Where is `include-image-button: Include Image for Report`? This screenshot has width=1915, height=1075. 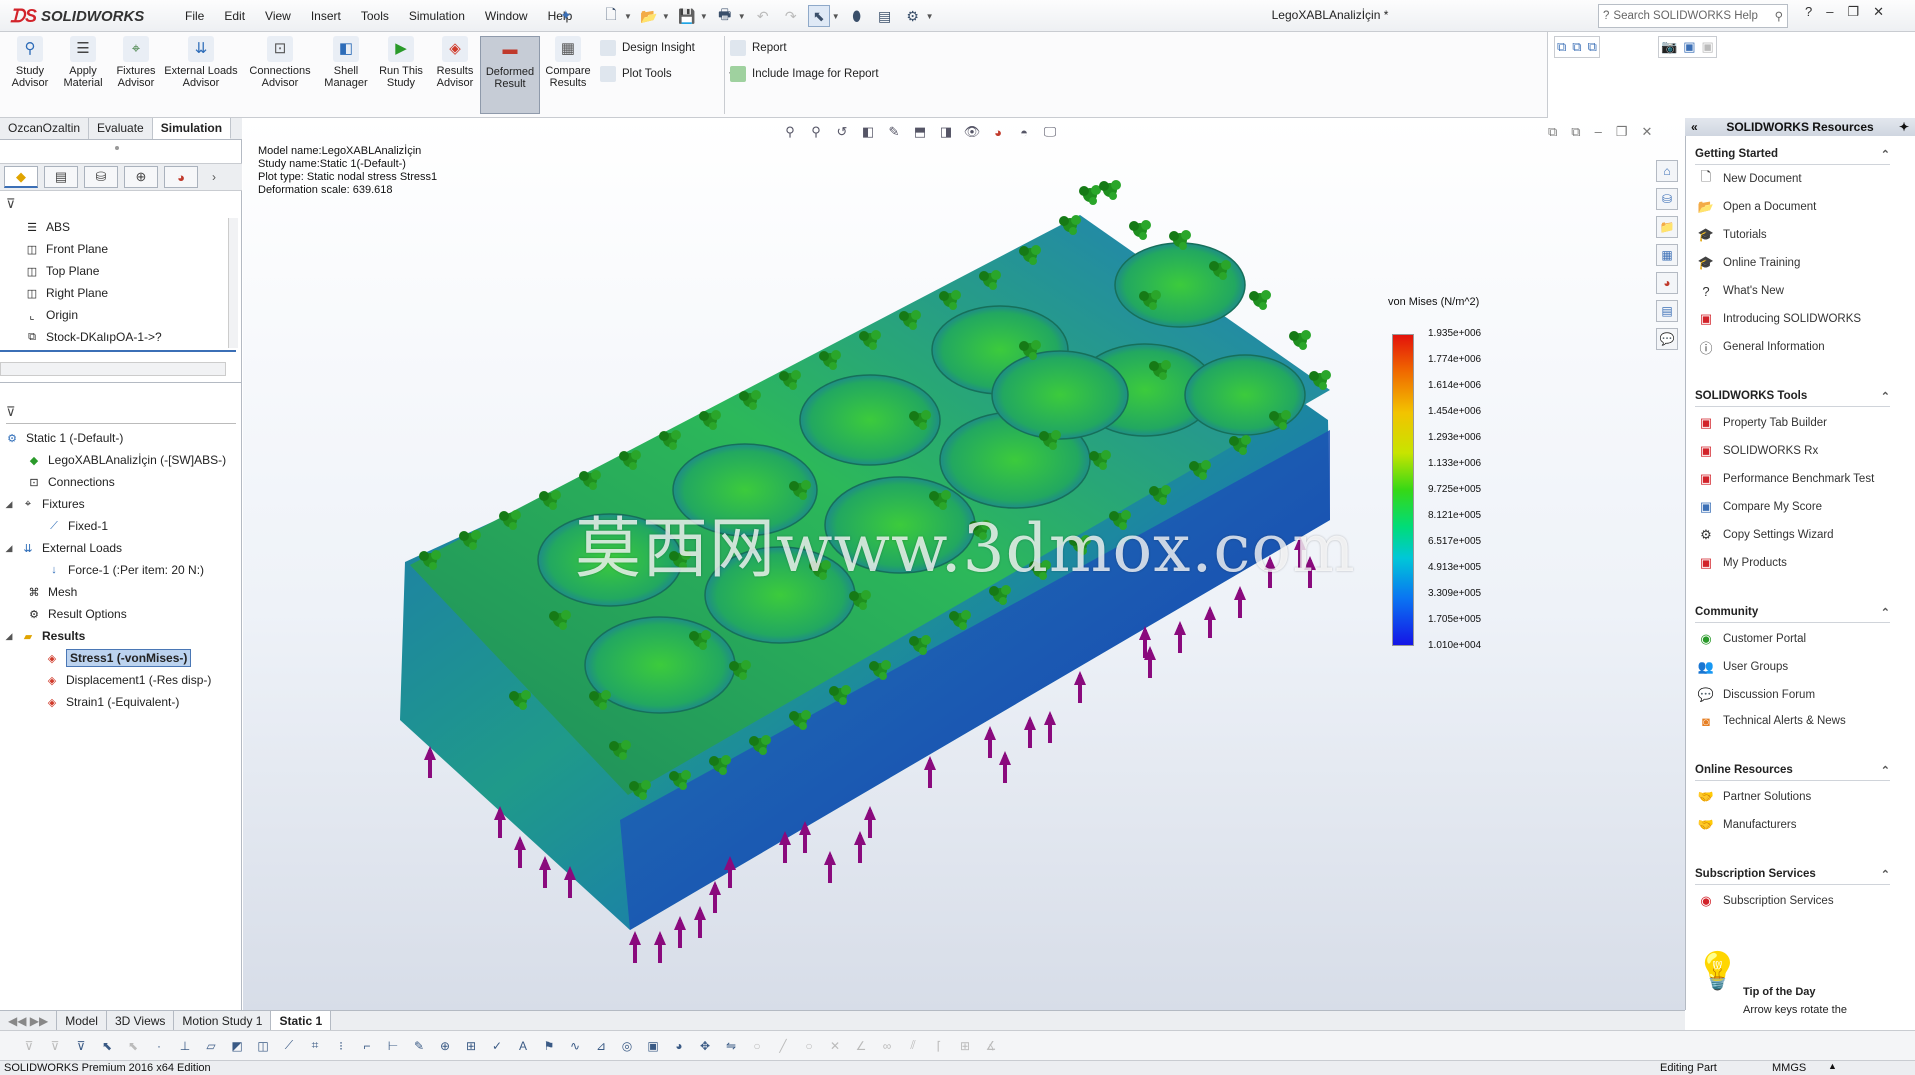
include-image-button: Include Image for Report is located at coordinates (804, 74).